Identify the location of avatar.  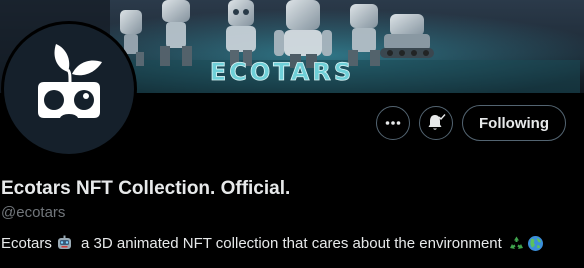
(69, 89).